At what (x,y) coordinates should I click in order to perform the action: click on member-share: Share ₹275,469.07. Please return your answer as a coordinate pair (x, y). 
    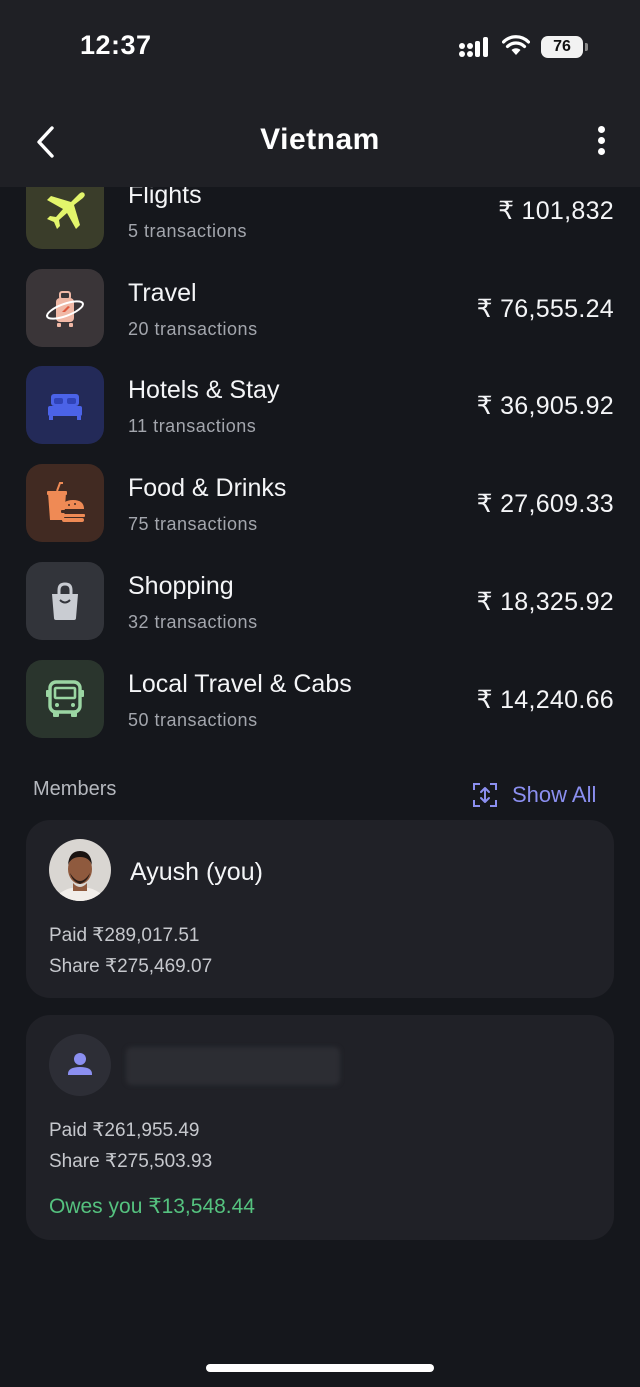
    Looking at the image, I should click on (131, 966).